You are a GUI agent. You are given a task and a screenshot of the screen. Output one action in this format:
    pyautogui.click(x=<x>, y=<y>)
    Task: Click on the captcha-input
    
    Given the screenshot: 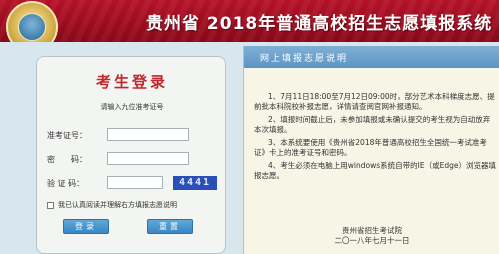 What is the action you would take?
    pyautogui.click(x=135, y=182)
    